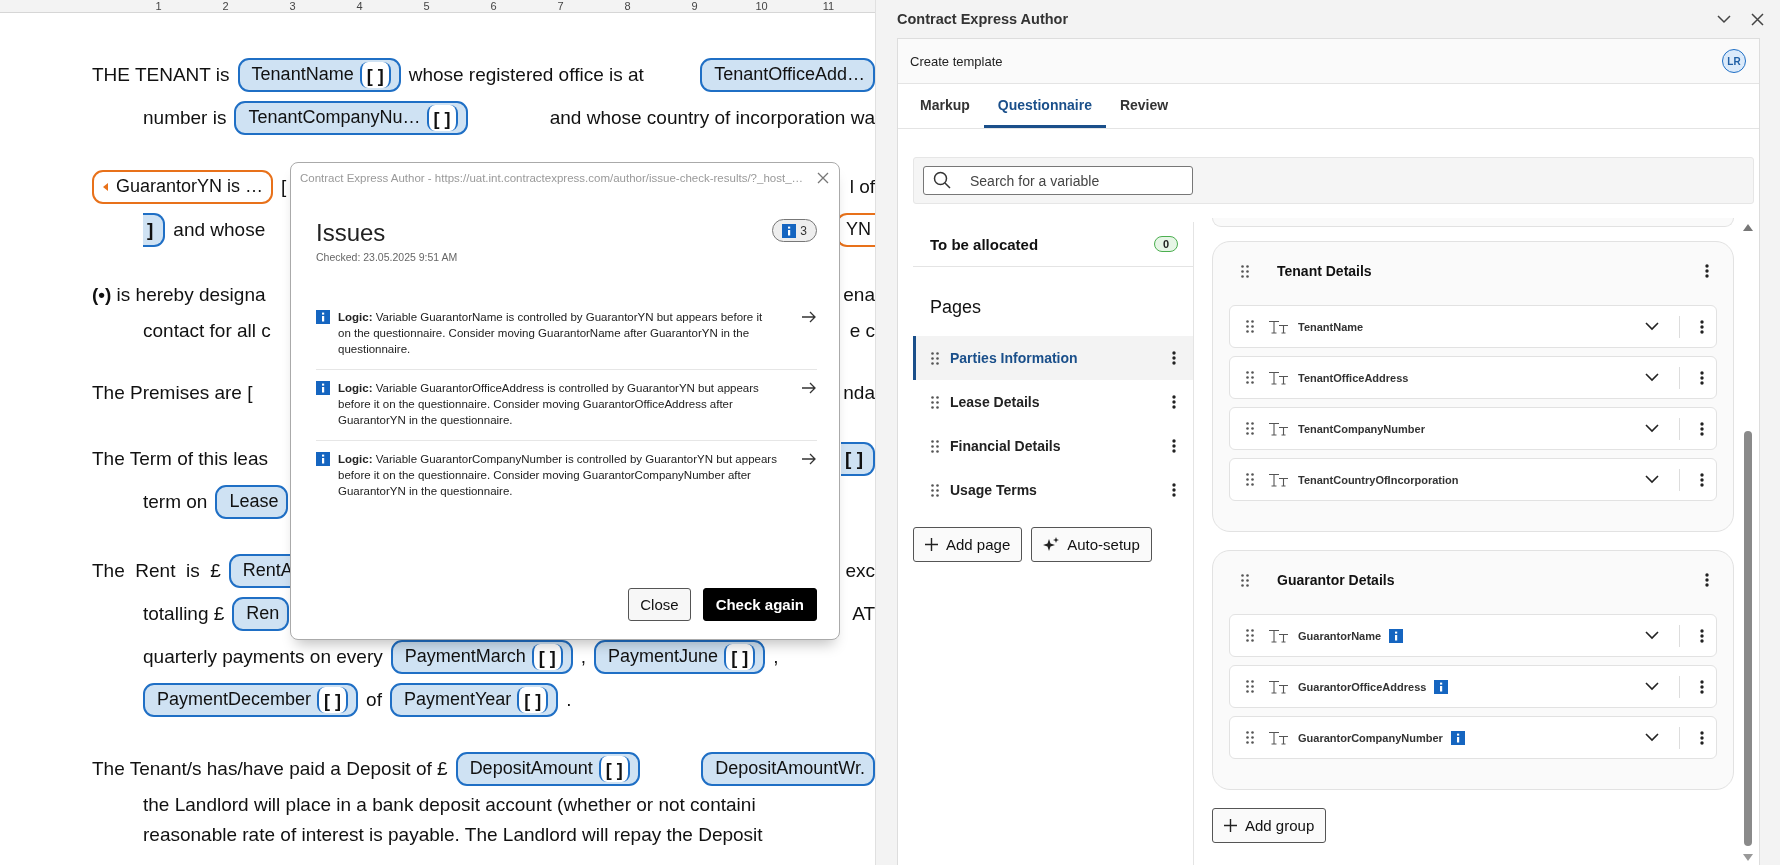 The width and height of the screenshot is (1780, 865). I want to click on variable-row: TenantName, so click(1473, 326).